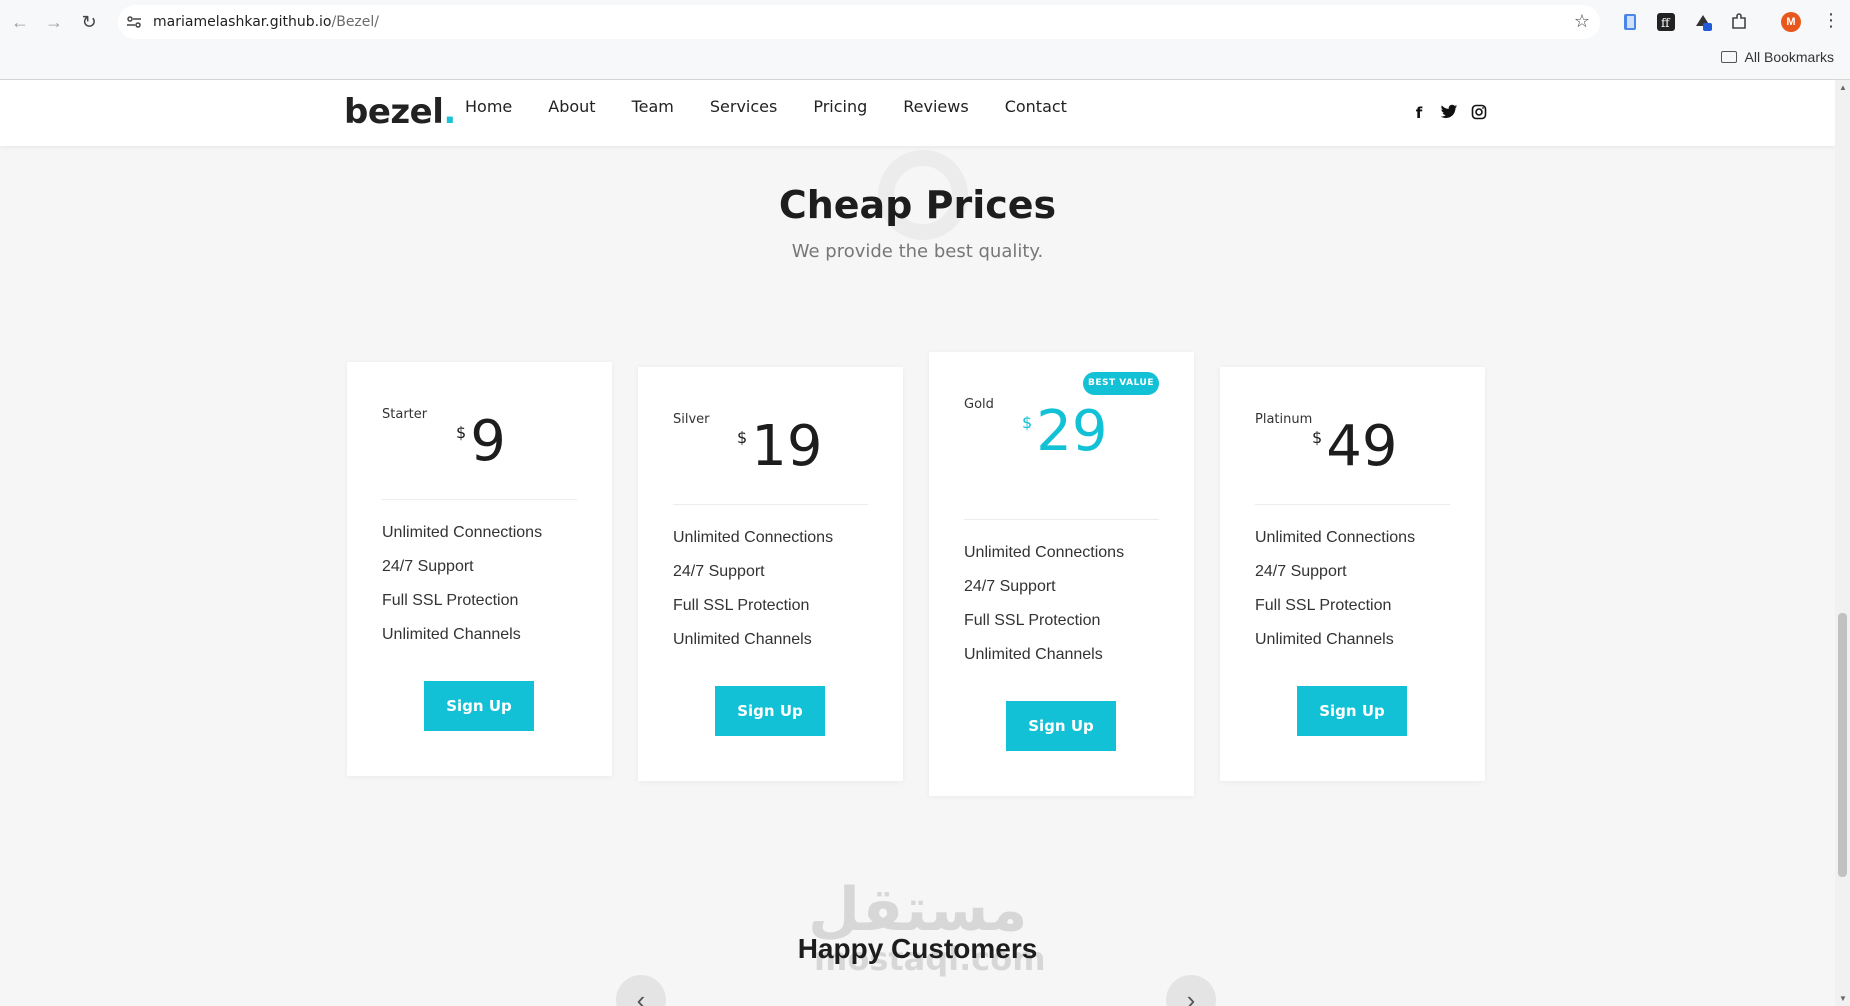 The height and width of the screenshot is (1006, 1850). I want to click on mostaql-watermark: مستقل mostaql.com, so click(927, 927).